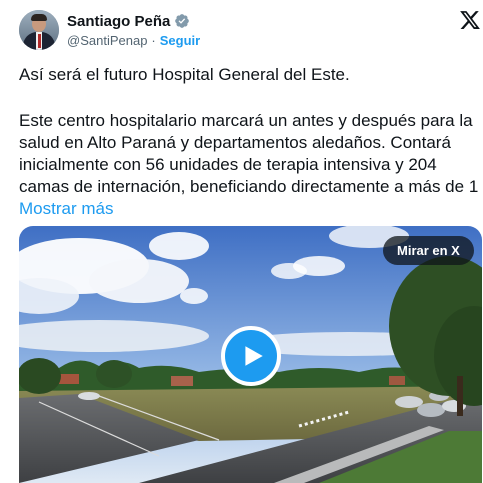 The height and width of the screenshot is (483, 483). I want to click on author-name-row: Santiago Peña, so click(128, 21).